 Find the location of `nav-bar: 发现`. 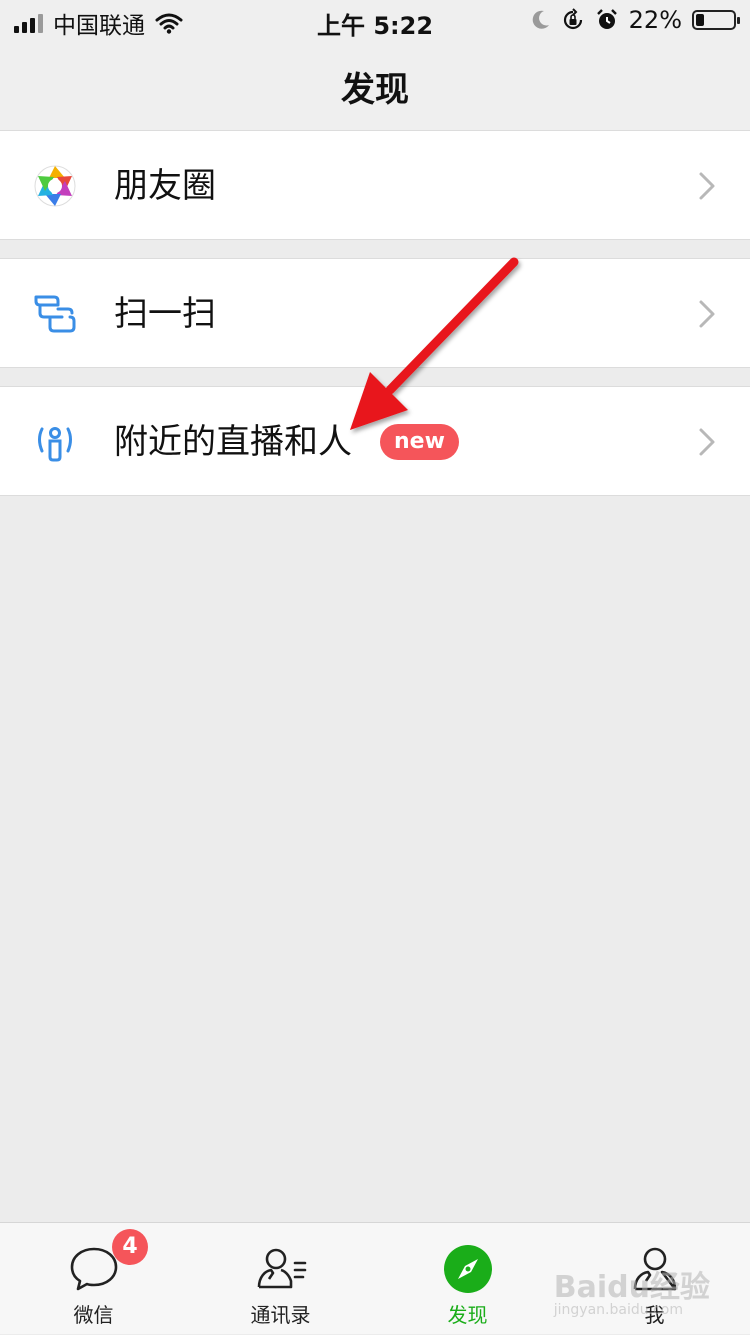

nav-bar: 发现 is located at coordinates (375, 86).